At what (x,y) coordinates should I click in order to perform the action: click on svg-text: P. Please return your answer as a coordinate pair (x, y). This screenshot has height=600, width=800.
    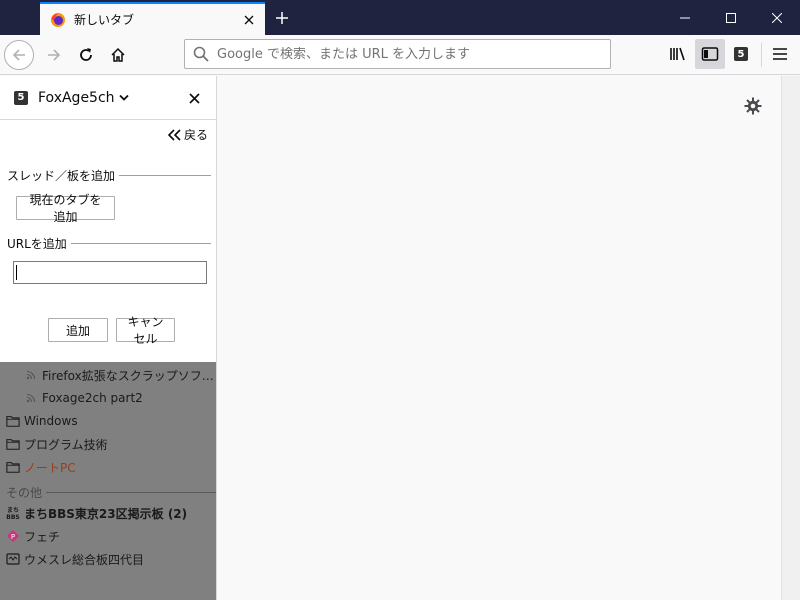
    Looking at the image, I should click on (13, 537).